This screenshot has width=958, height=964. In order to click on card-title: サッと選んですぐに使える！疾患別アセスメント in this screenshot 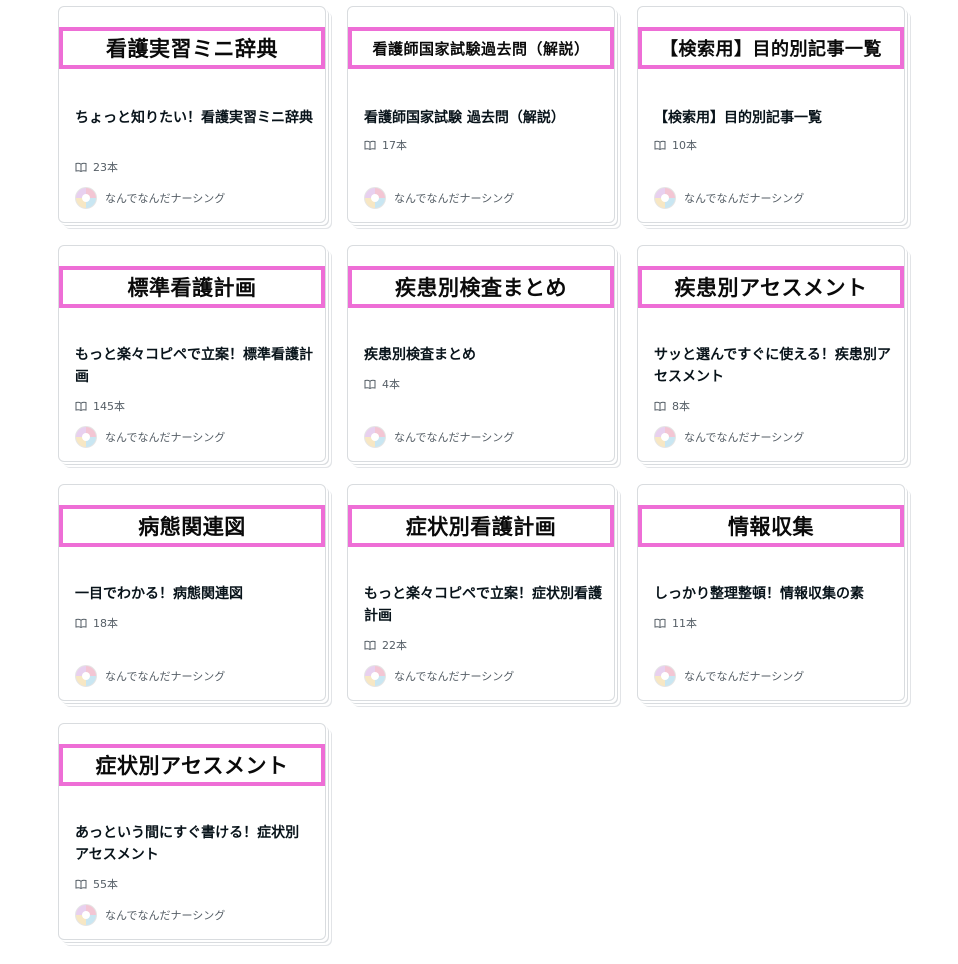, I will do `click(773, 366)`.